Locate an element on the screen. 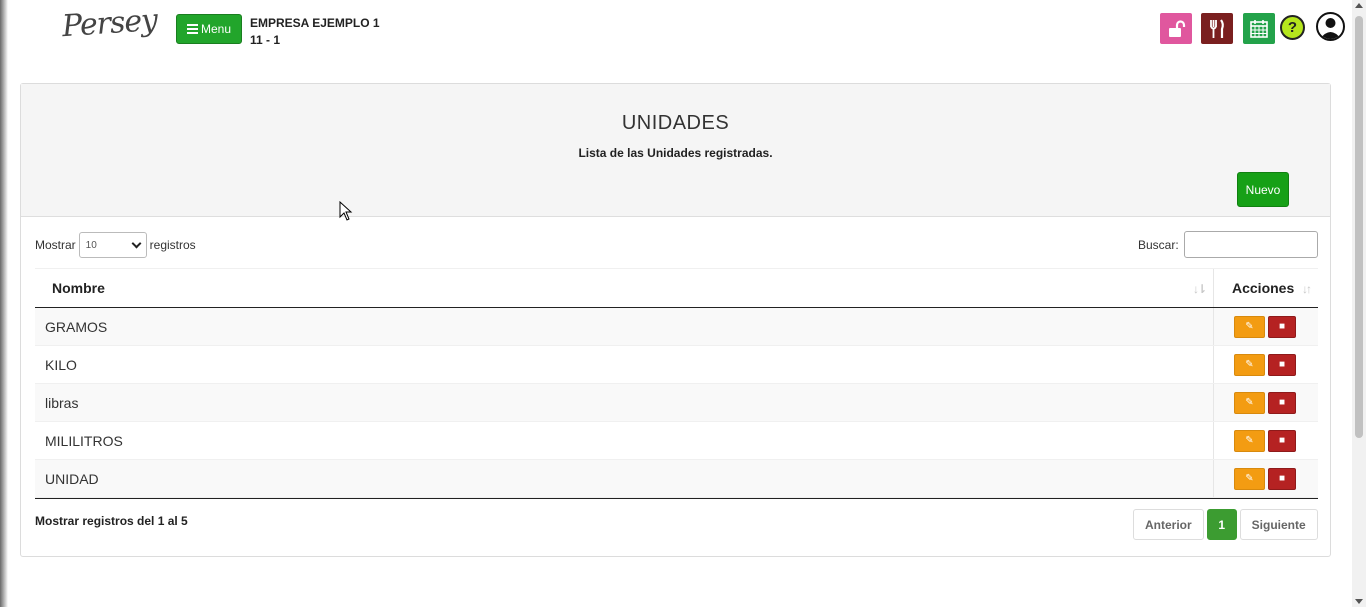  sort-icon: ↓↑ is located at coordinates (1307, 289).